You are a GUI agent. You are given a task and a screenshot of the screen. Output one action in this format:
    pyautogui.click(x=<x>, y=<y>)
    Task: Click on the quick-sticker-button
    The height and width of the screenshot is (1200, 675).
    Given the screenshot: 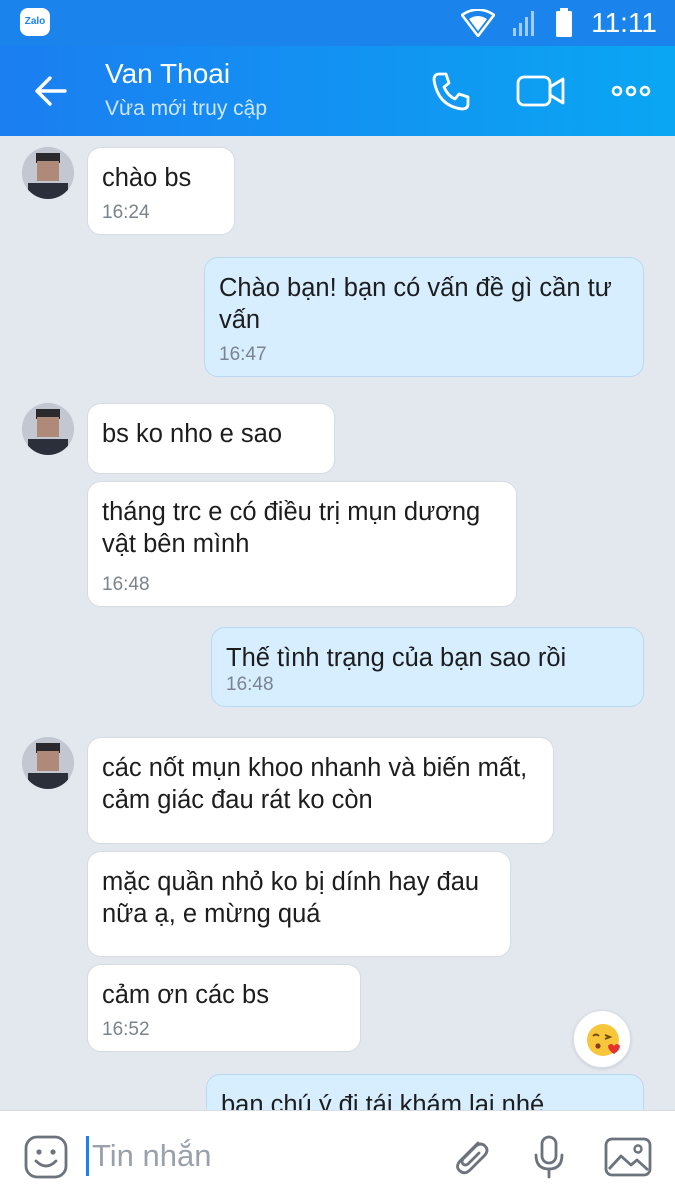 What is the action you would take?
    pyautogui.click(x=602, y=1039)
    